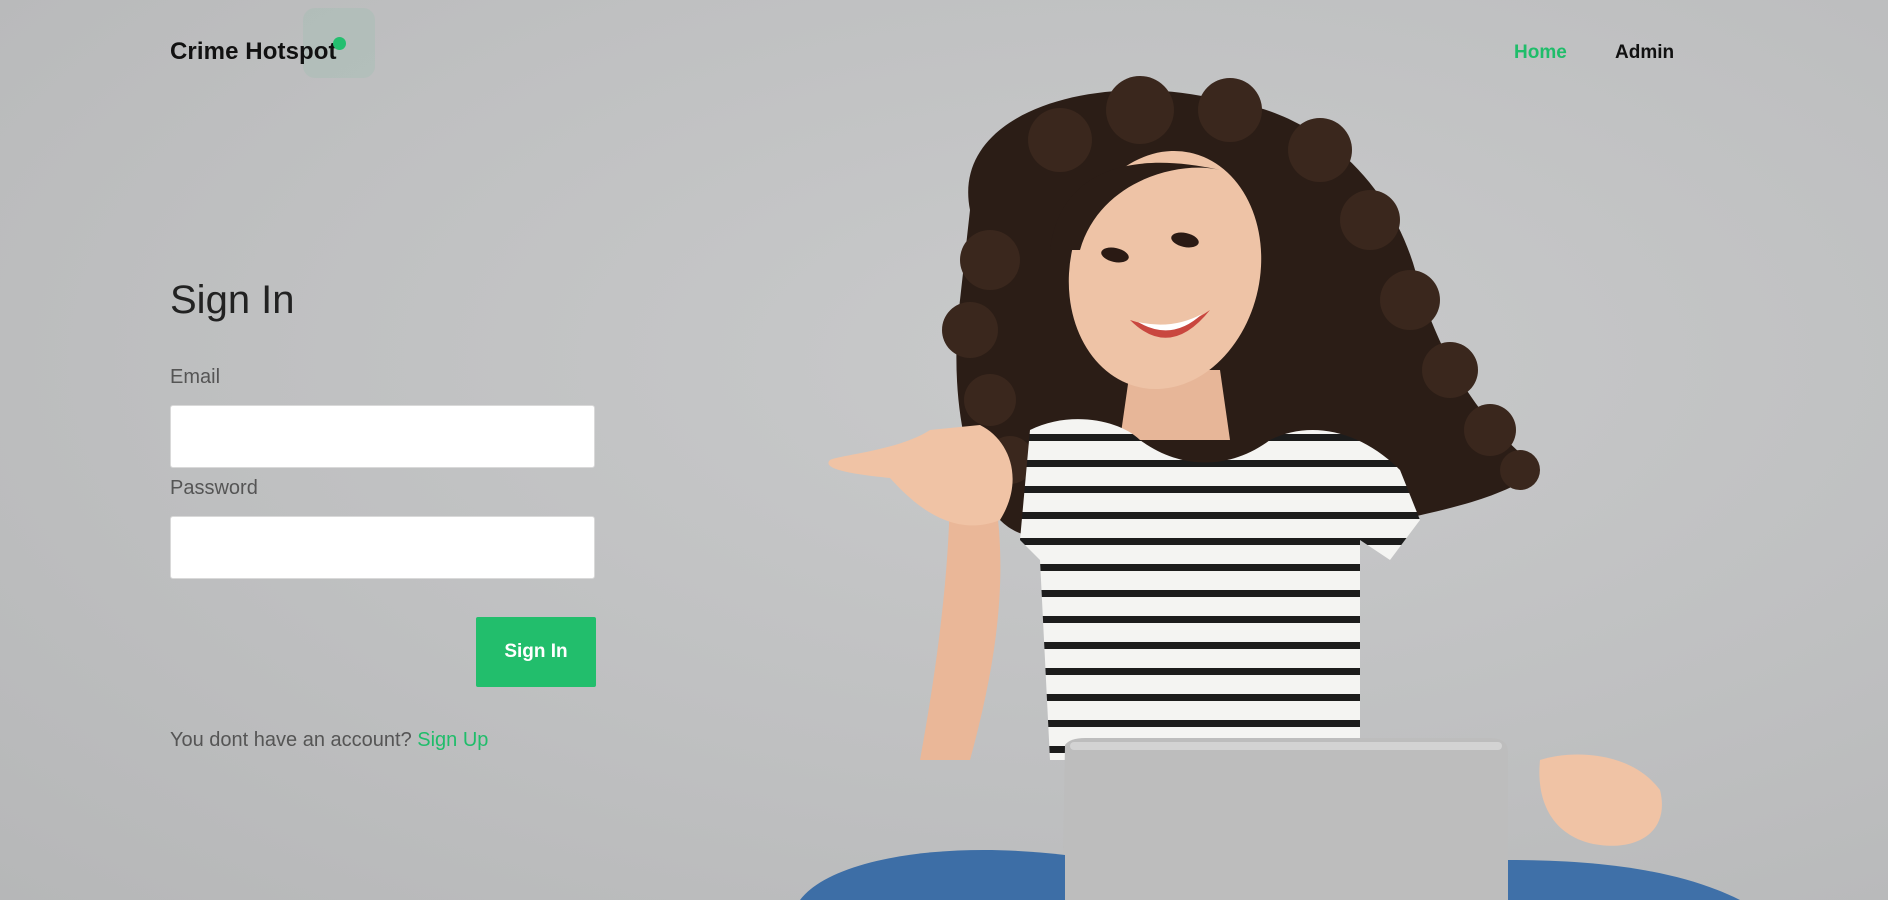 This screenshot has height=900, width=1888. I want to click on account-prompt-text: You dont have an account?, so click(291, 740).